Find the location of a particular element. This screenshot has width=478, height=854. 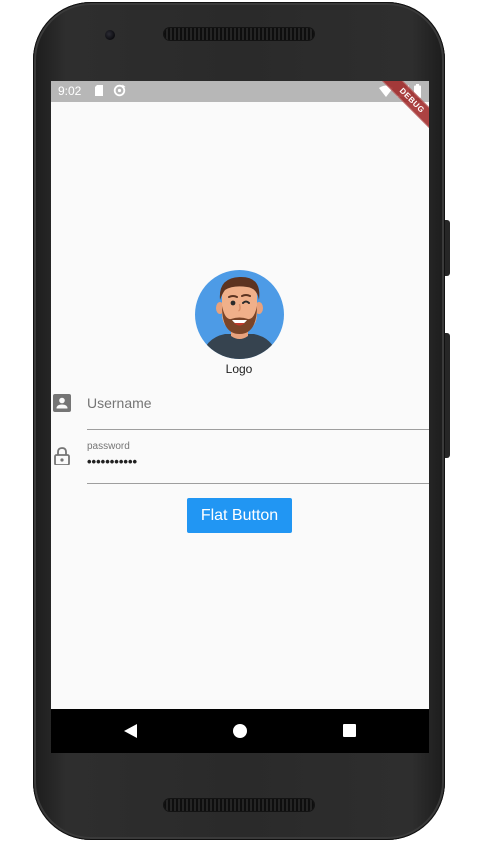

password-label: password is located at coordinates (108, 446).